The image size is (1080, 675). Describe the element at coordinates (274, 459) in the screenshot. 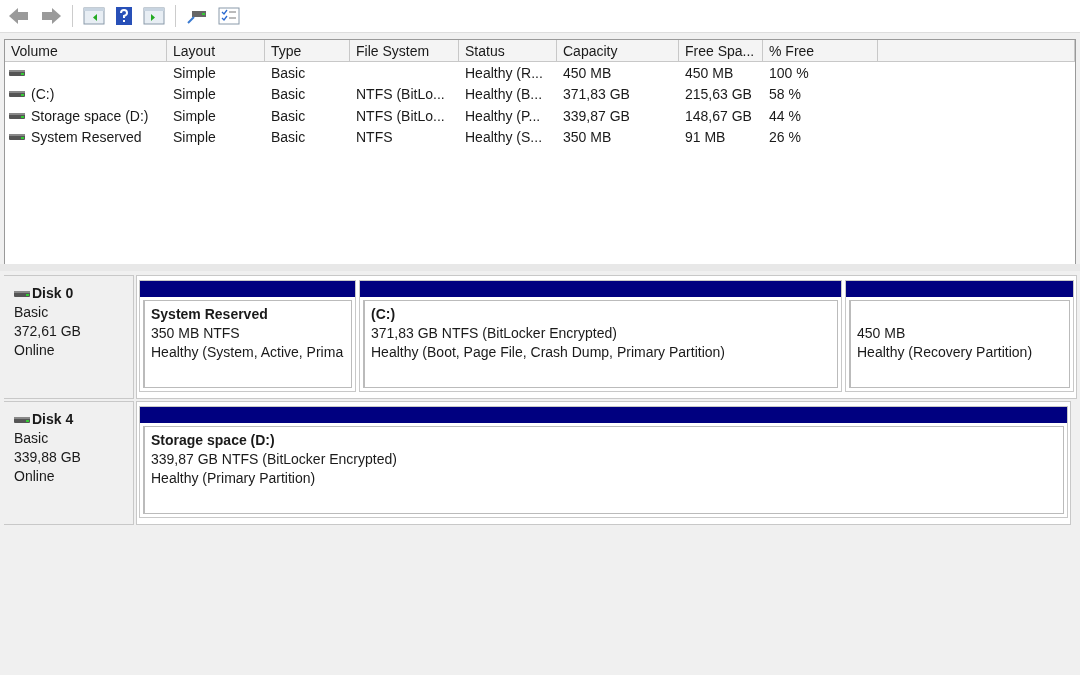

I see `partition-size: 339,87 GB NTFS (BitLocker Encrypted)` at that location.